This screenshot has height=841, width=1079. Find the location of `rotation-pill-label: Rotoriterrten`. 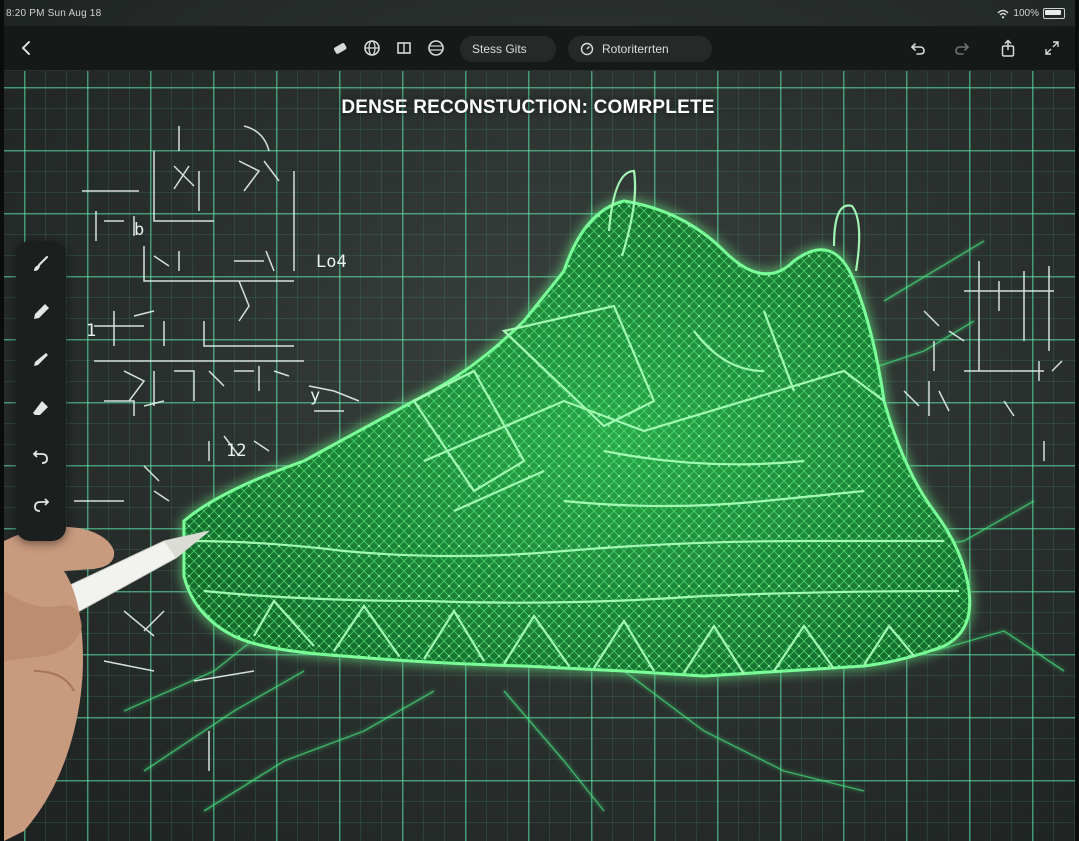

rotation-pill-label: Rotoriterrten is located at coordinates (635, 49).